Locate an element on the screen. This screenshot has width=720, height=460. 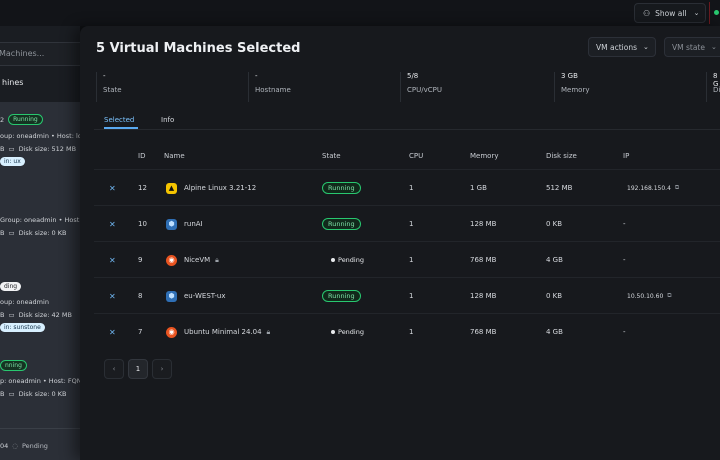
column-header-name: Name is located at coordinates (174, 156).